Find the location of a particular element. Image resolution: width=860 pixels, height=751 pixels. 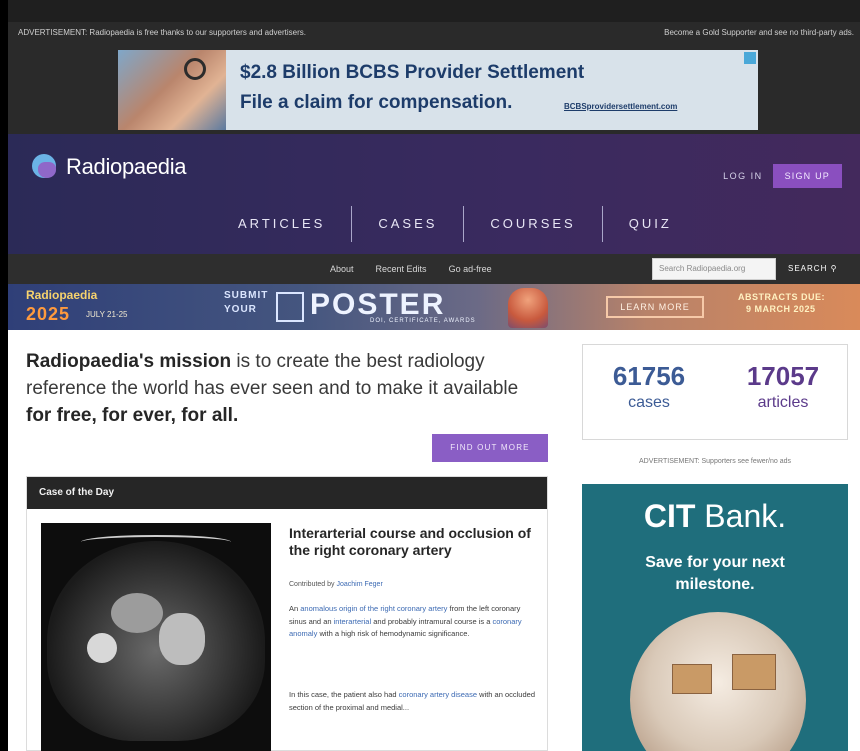

promo-illustration is located at coordinates (528, 308).